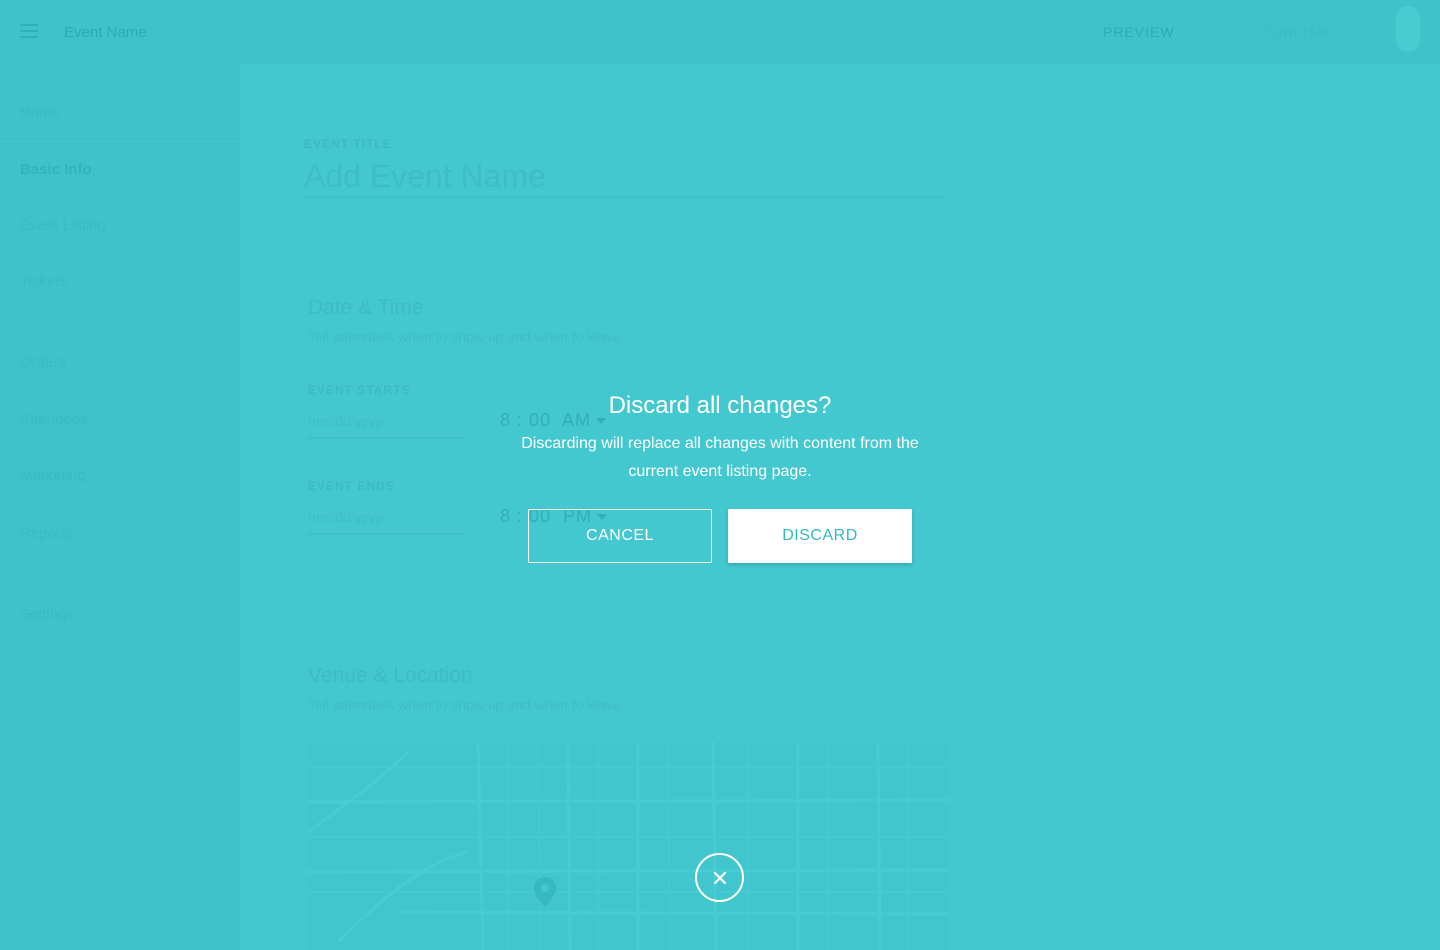 This screenshot has height=950, width=1440. Describe the element at coordinates (820, 536) in the screenshot. I see `discard-button: DISCARD` at that location.